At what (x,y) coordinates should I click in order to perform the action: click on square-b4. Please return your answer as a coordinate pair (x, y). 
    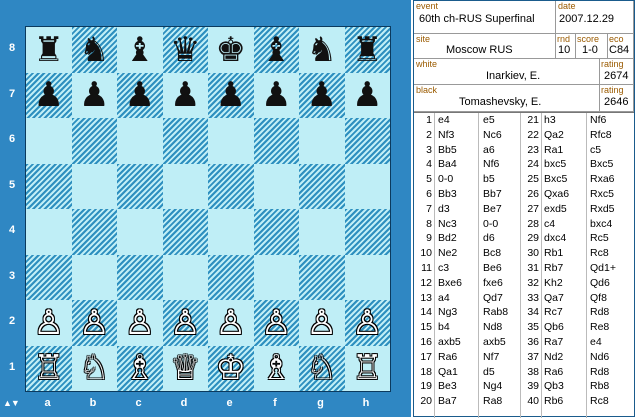
    Looking at the image, I should click on (94, 232).